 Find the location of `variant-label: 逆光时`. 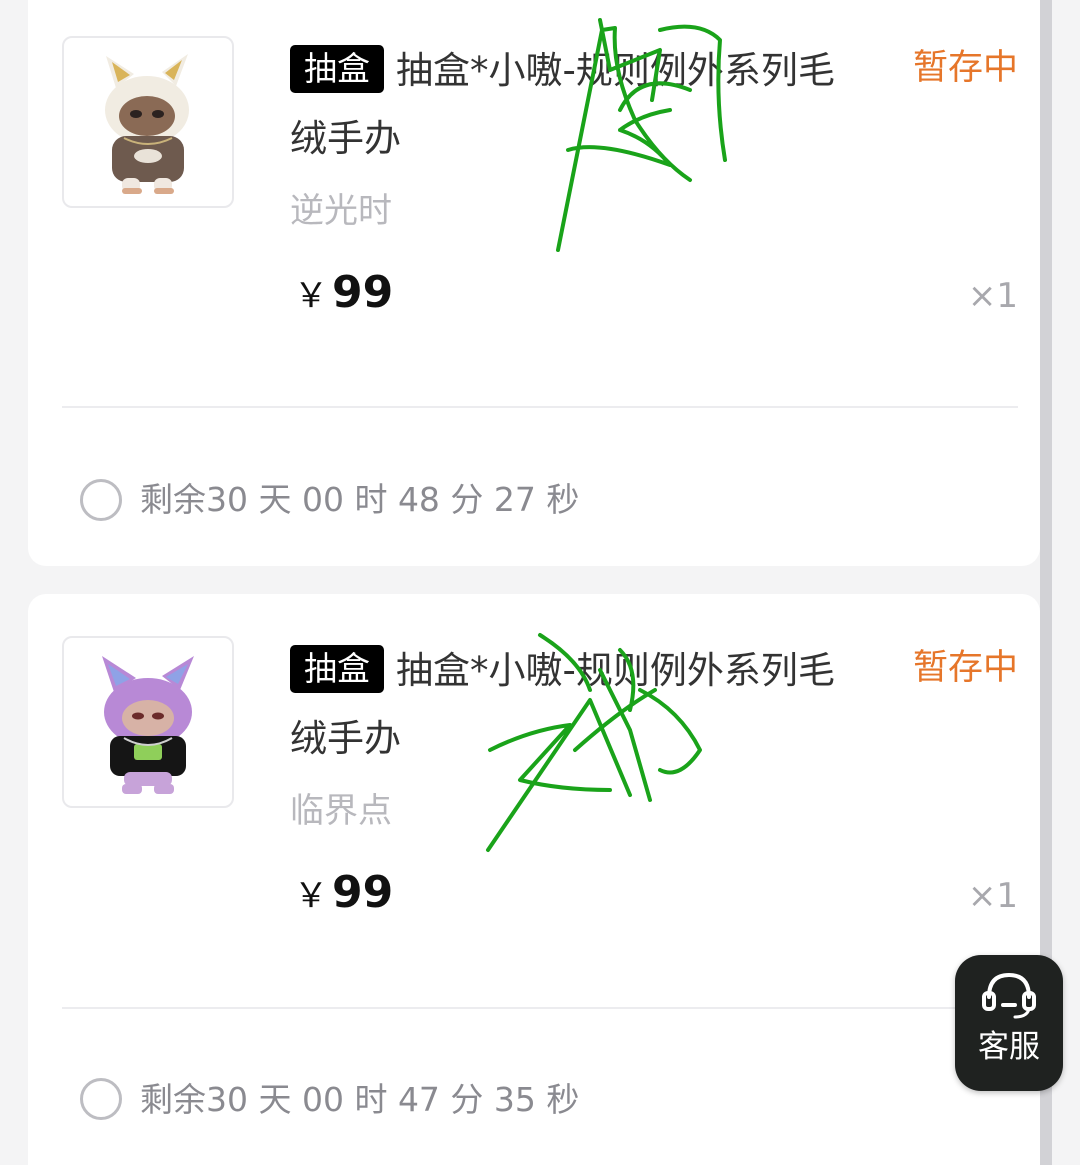

variant-label: 逆光时 is located at coordinates (341, 211).